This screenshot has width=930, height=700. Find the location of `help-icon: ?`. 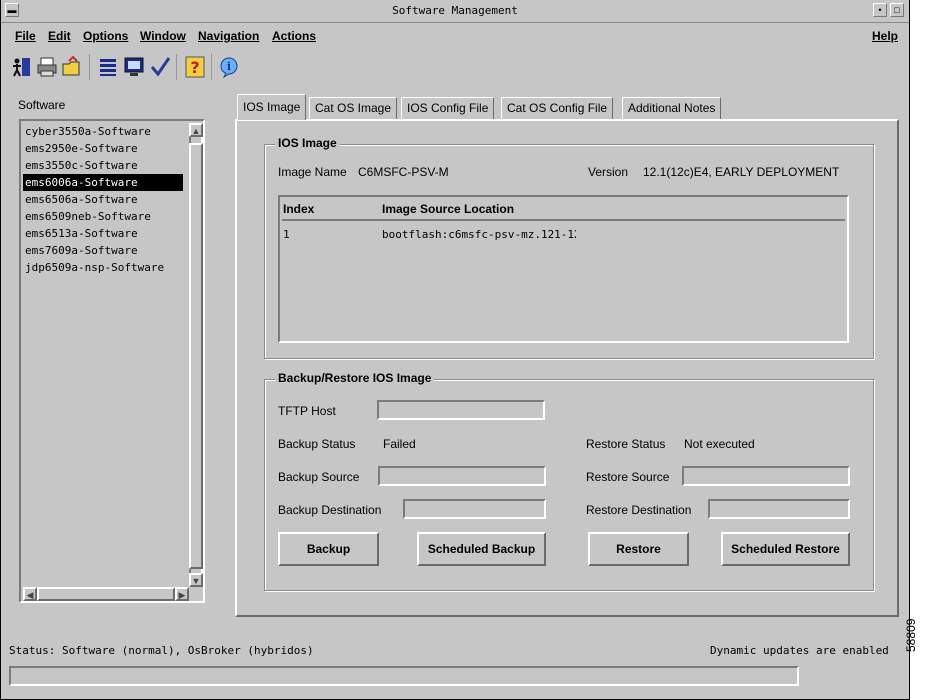

help-icon: ? is located at coordinates (195, 67).